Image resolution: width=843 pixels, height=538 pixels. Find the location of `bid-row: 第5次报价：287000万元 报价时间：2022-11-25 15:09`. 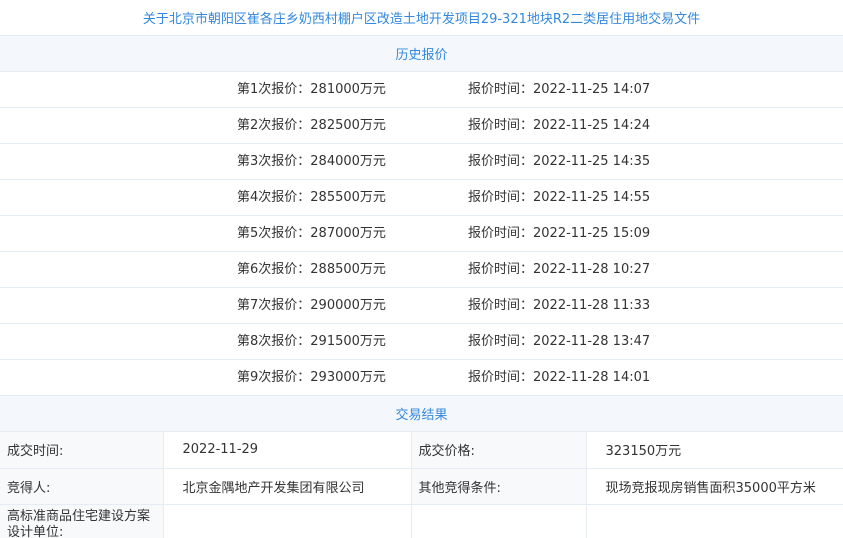

bid-row: 第5次报价：287000万元 报价时间：2022-11-25 15:09 is located at coordinates (421, 234).